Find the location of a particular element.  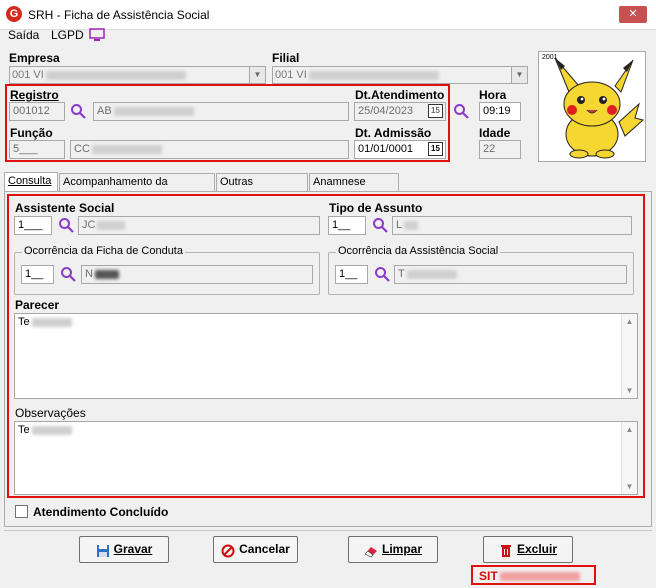

filial-select: 001 VI ▼ is located at coordinates (400, 75).